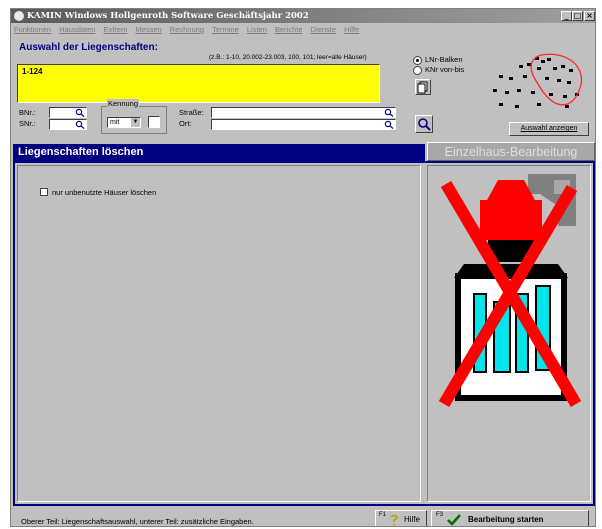 This screenshot has height=529, width=602. Describe the element at coordinates (444, 59) in the screenshot. I see `radio-lnr-label: LNr-Balken` at that location.